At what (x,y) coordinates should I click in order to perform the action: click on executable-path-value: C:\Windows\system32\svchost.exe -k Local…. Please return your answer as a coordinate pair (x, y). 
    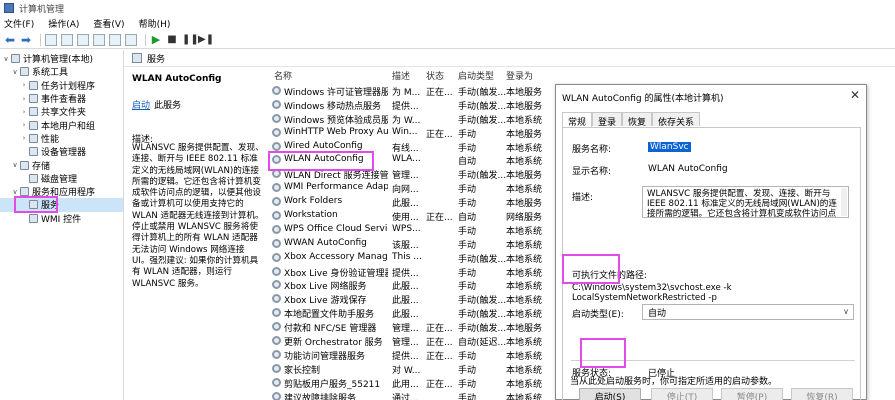
    Looking at the image, I should click on (652, 293).